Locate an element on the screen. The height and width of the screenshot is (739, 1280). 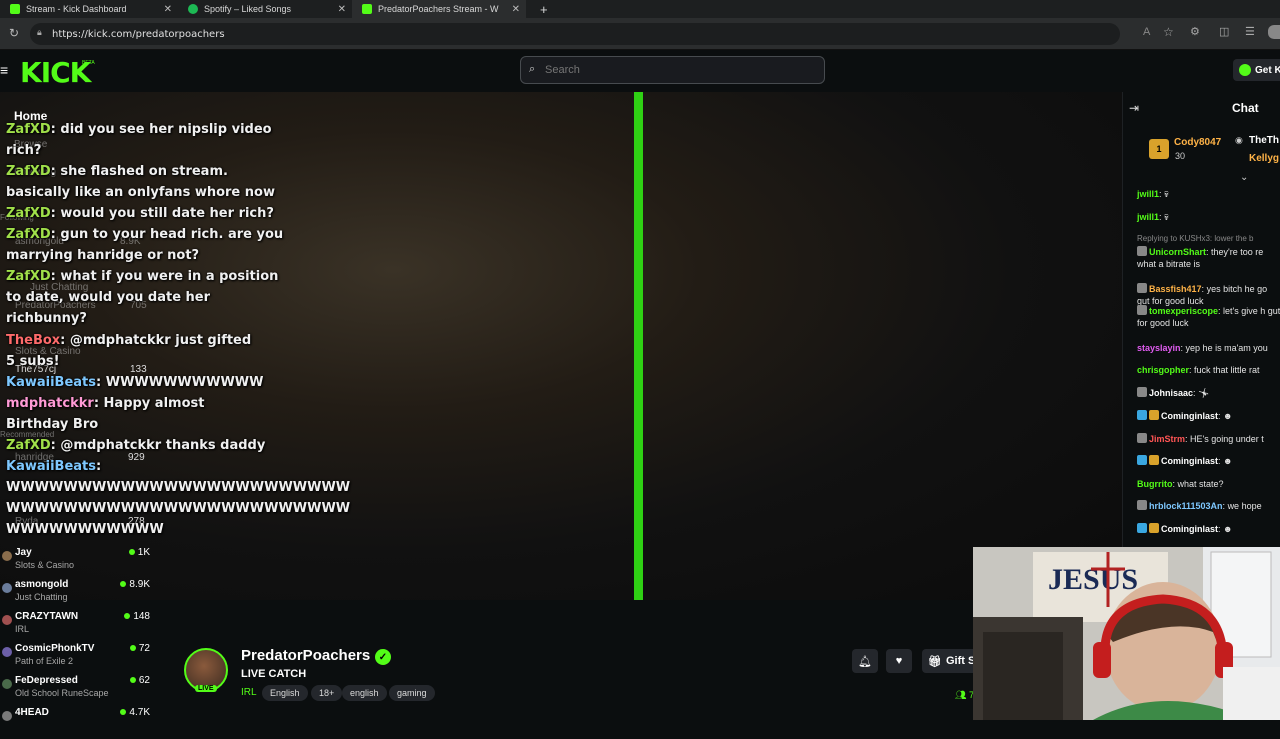
overlay-message: ZafXD: did you see her nipslip video is located at coordinates (139, 129).